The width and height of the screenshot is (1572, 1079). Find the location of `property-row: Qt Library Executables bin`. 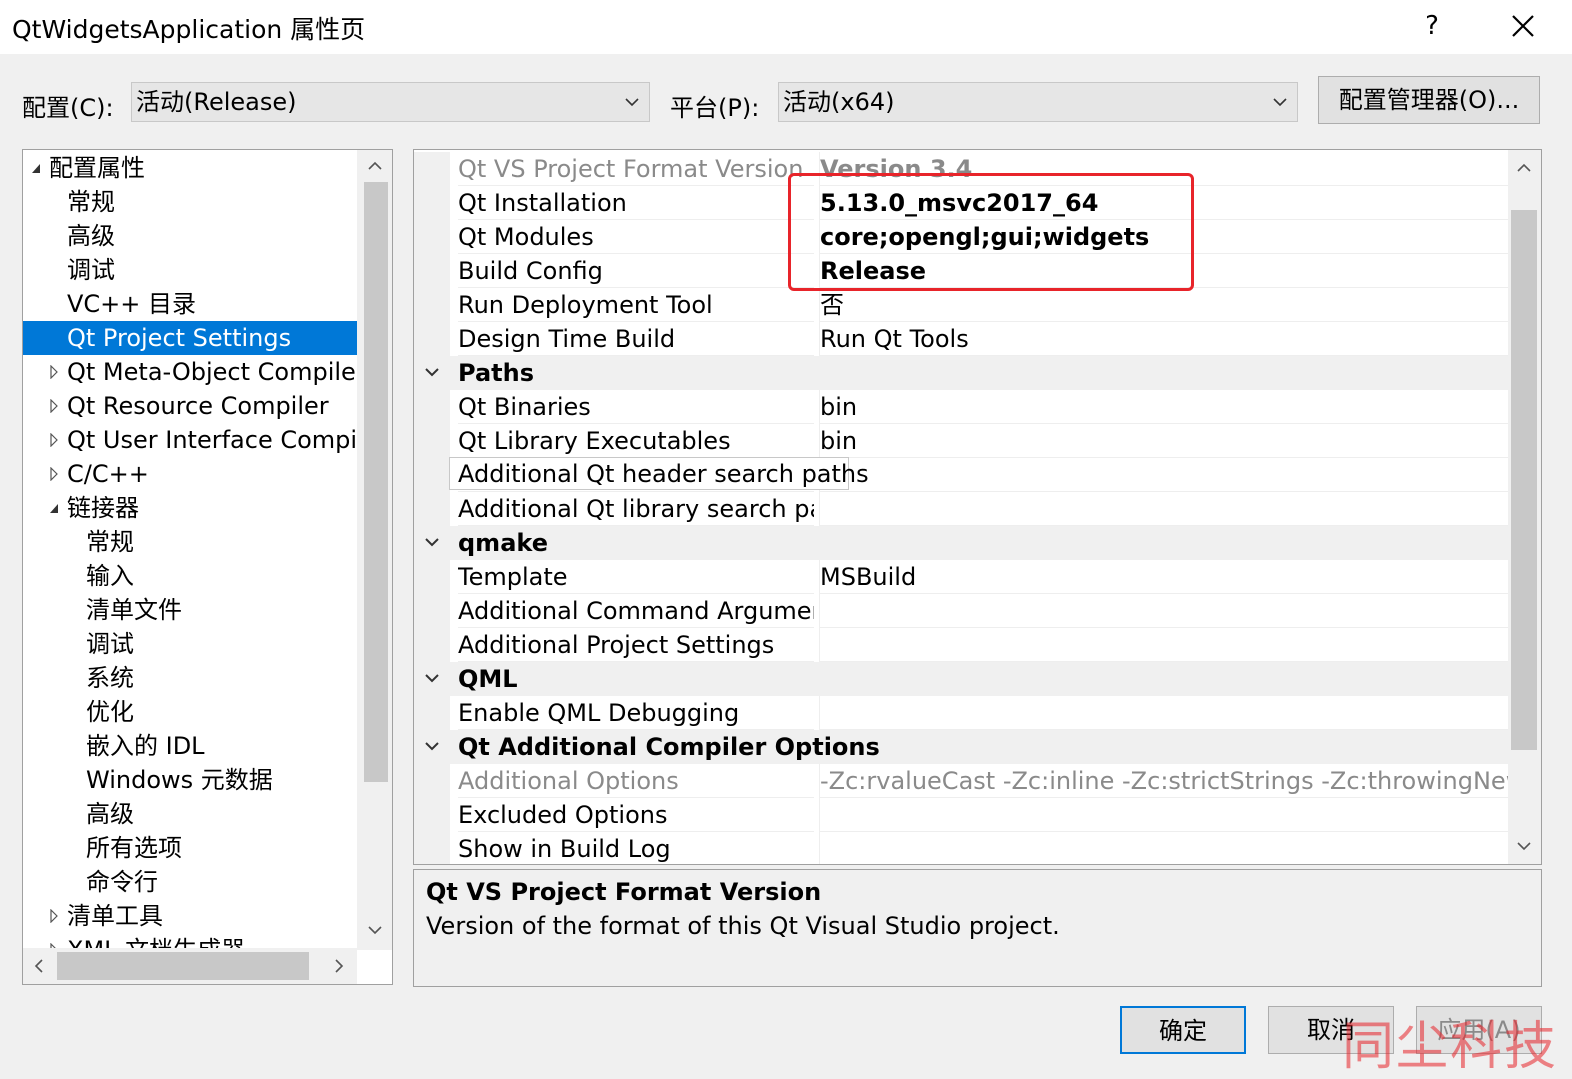

property-row: Qt Library Executables bin is located at coordinates (961, 441).